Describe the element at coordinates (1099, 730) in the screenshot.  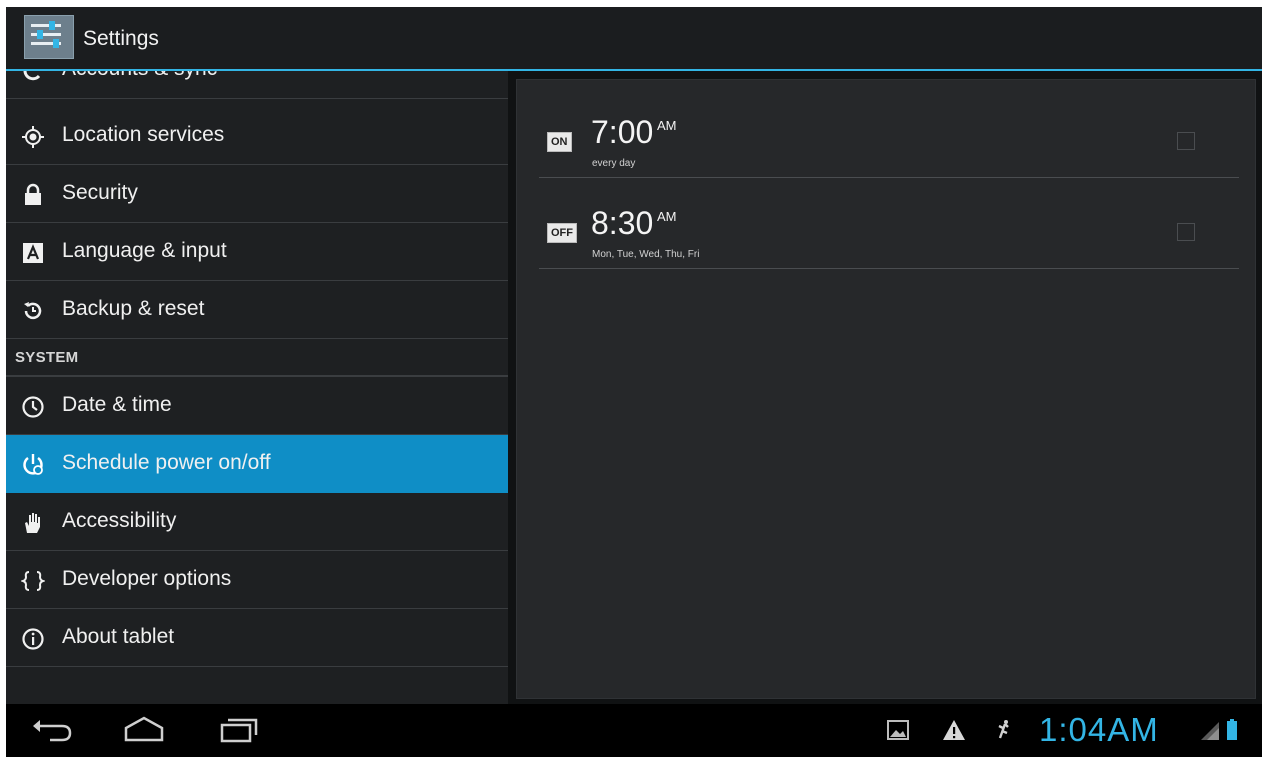
I see `status-clock: 1:04AM` at that location.